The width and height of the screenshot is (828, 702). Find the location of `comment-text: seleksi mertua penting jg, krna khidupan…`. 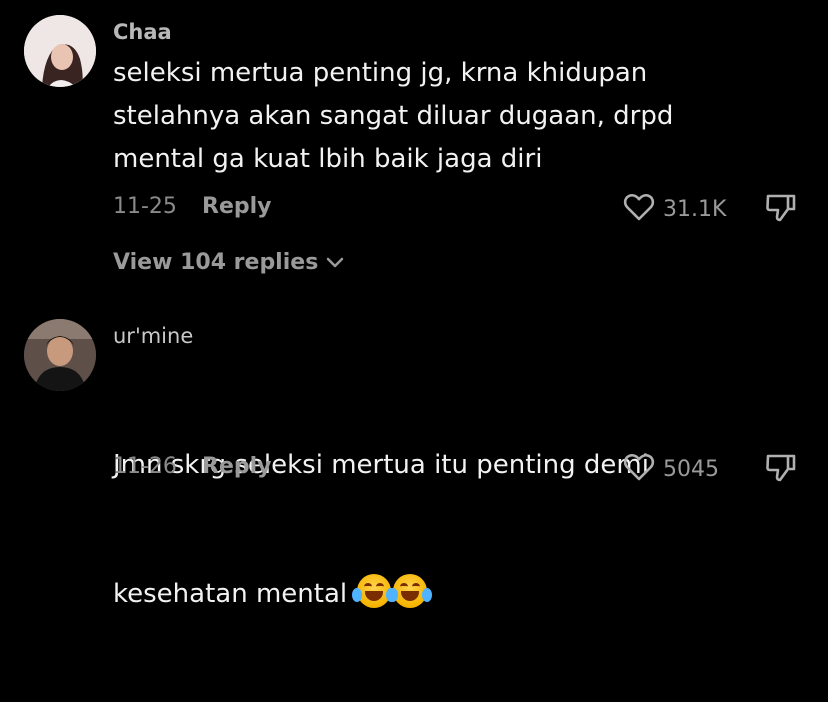

comment-text: seleksi mertua penting jg, krna khidupan… is located at coordinates (393, 116).